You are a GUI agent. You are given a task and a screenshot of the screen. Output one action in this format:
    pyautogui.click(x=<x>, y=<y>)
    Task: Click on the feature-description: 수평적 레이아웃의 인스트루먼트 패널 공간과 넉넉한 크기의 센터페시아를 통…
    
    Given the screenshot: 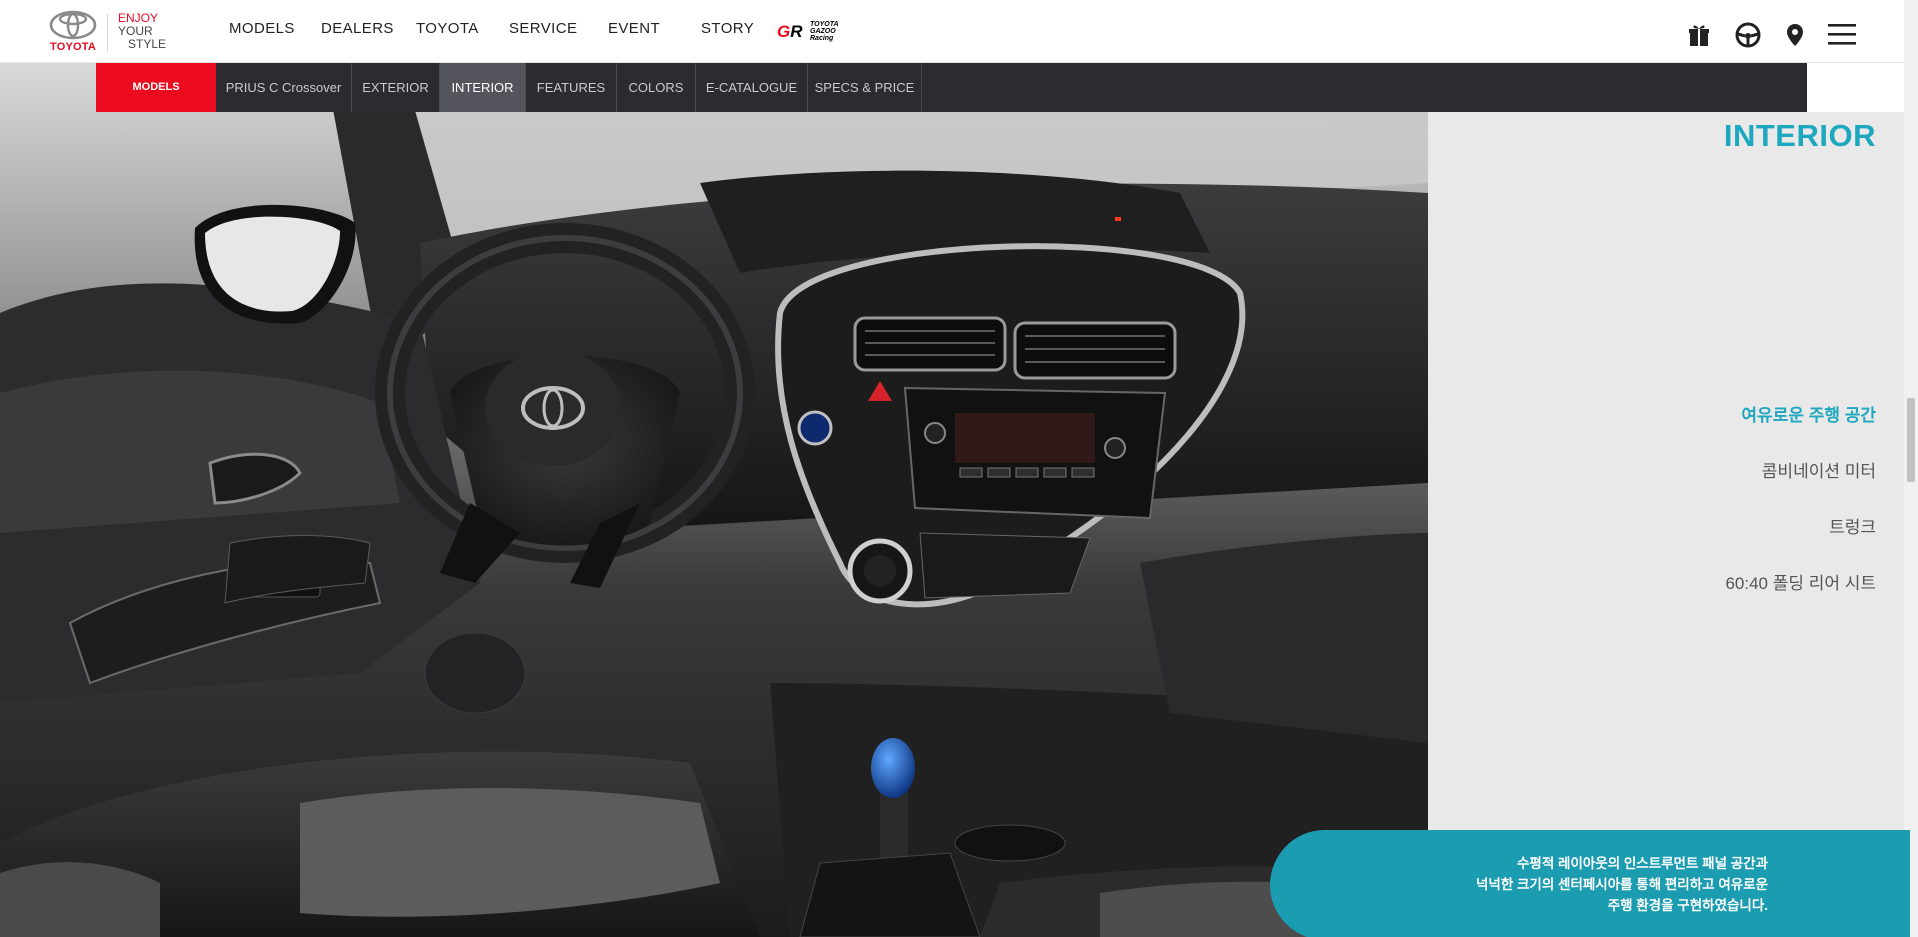 What is the action you would take?
    pyautogui.click(x=1622, y=884)
    